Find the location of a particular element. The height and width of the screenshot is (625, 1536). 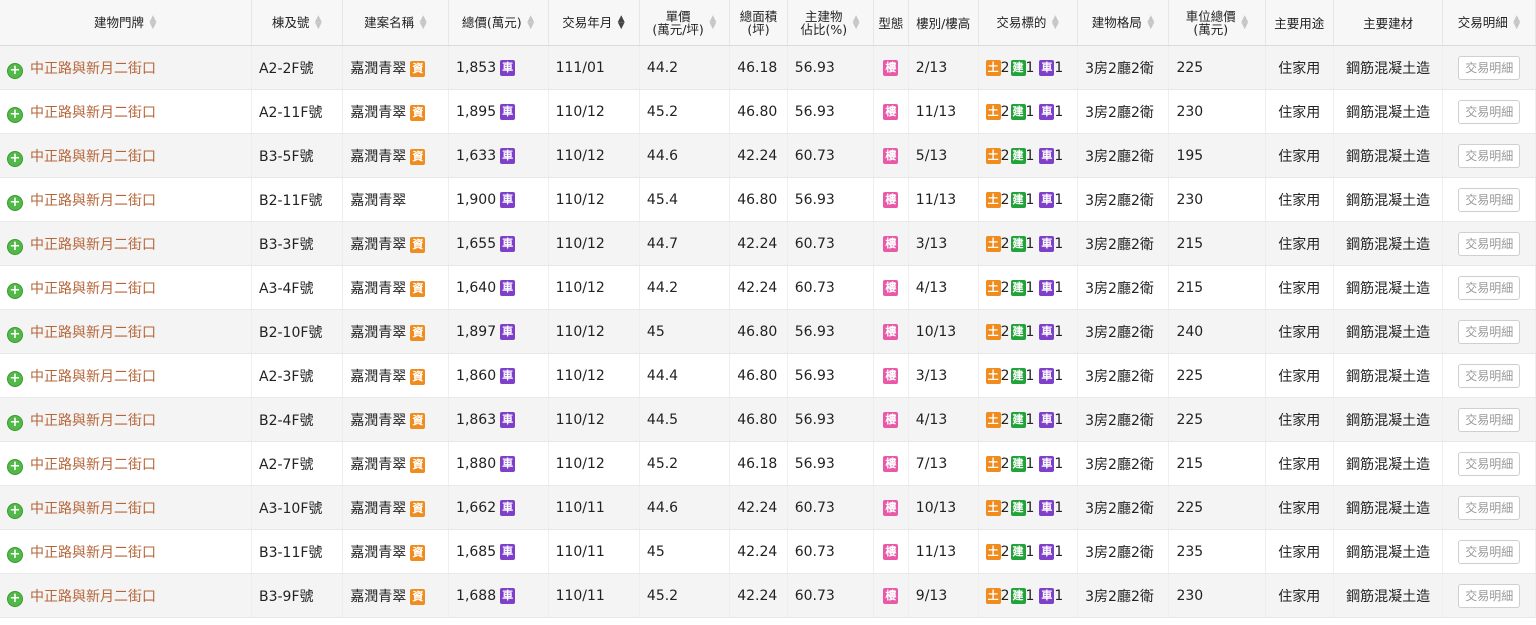

parking-price-cell: 230 is located at coordinates (1217, 111).